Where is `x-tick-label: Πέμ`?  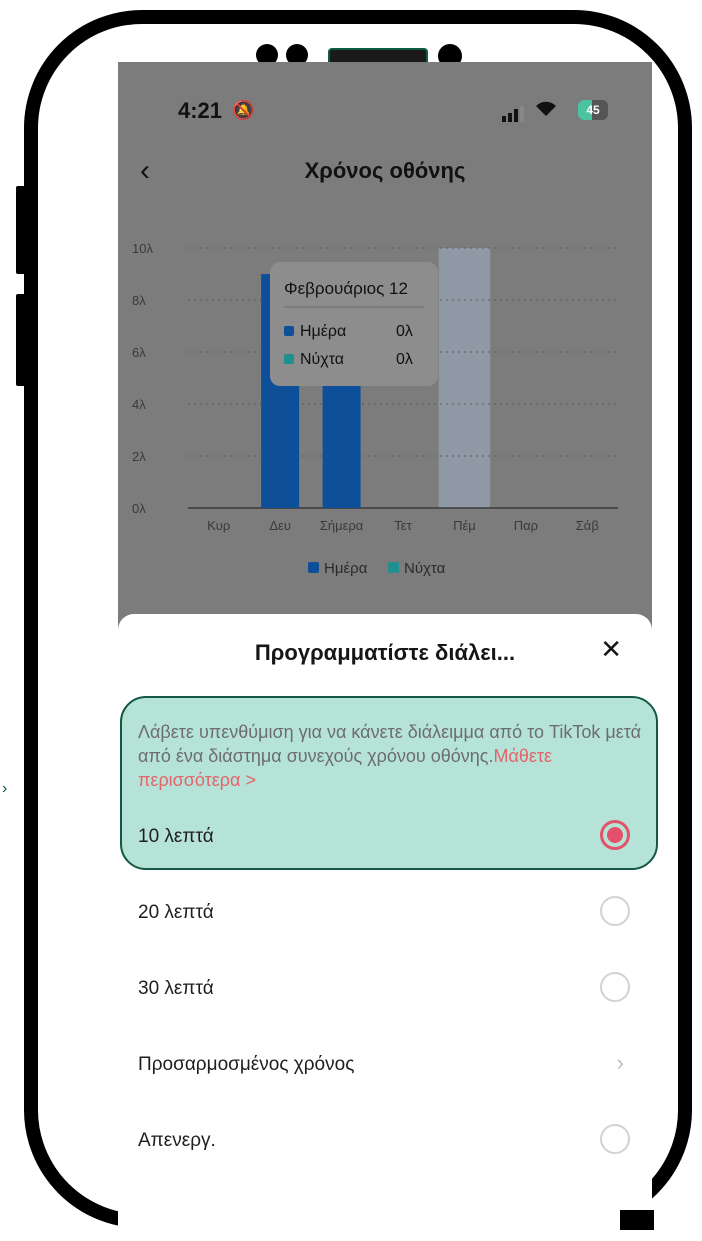
x-tick-label: Πέμ is located at coordinates (464, 525).